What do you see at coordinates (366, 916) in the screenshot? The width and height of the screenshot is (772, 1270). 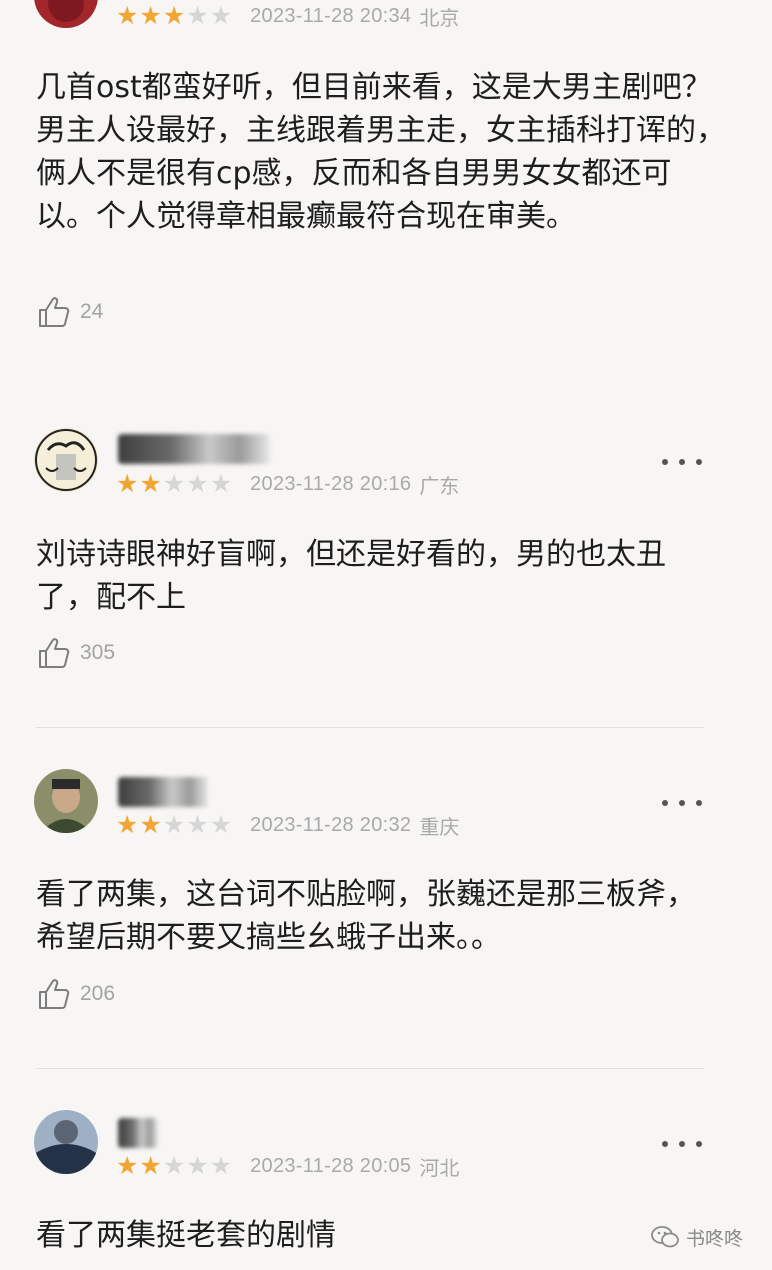 I see `comment-text: 看了两集，这台词不贴脸啊，张巍还是那三板斧，希望后期不要又搞些幺蛾子出来。。` at bounding box center [366, 916].